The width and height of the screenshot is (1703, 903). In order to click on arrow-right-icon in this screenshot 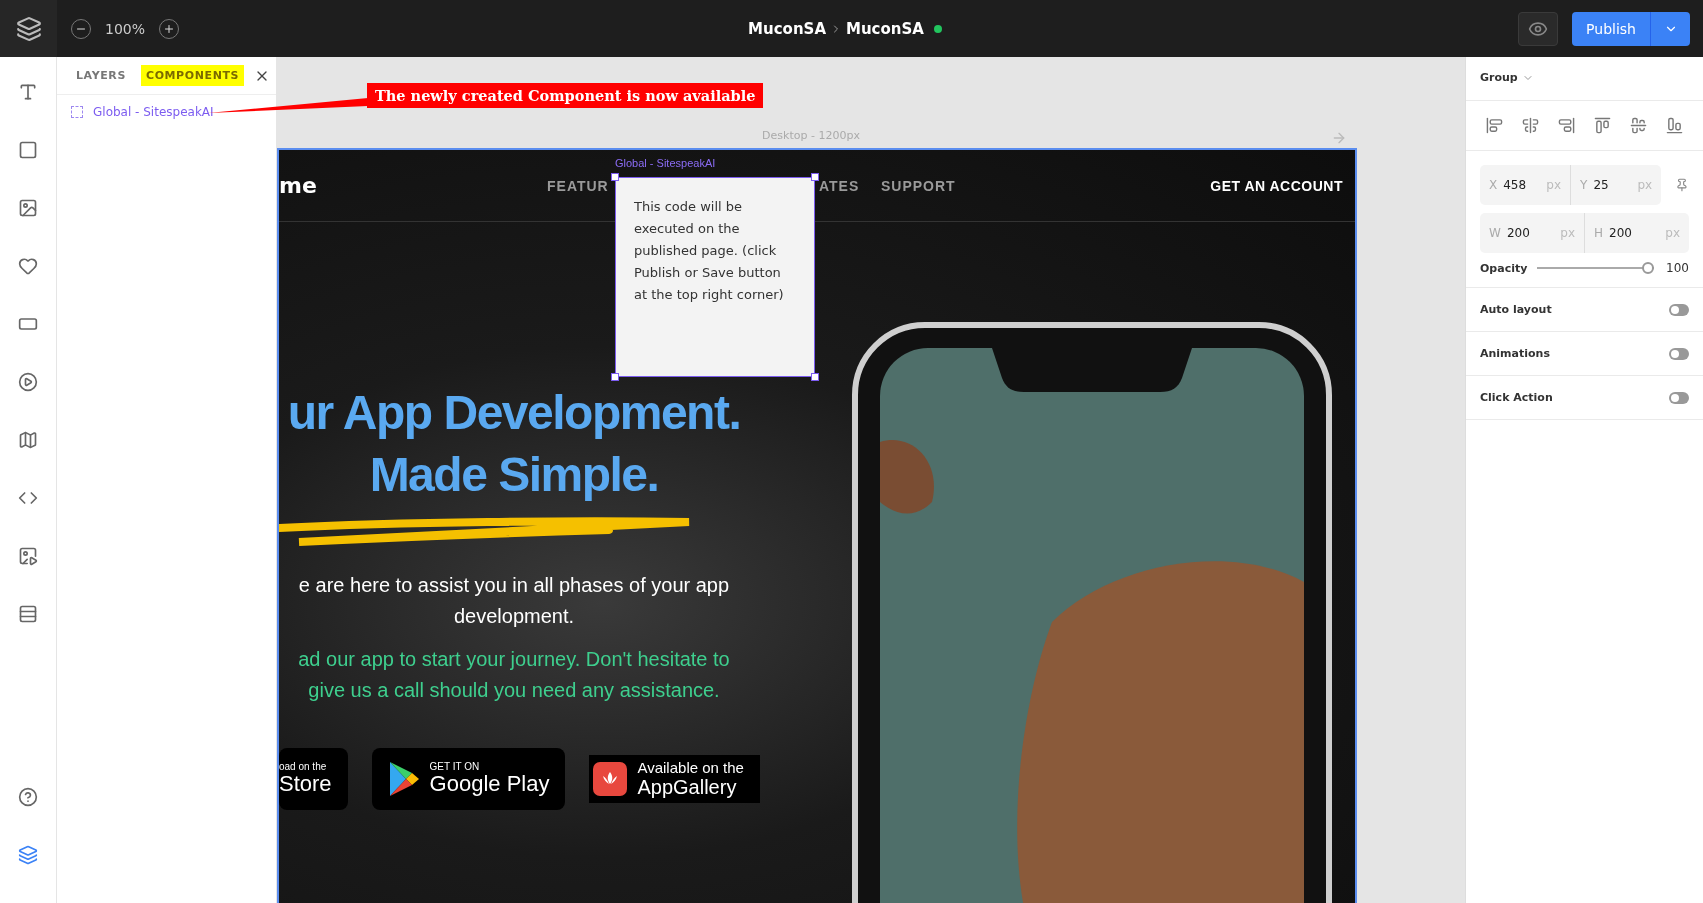, I will do `click(1339, 138)`.